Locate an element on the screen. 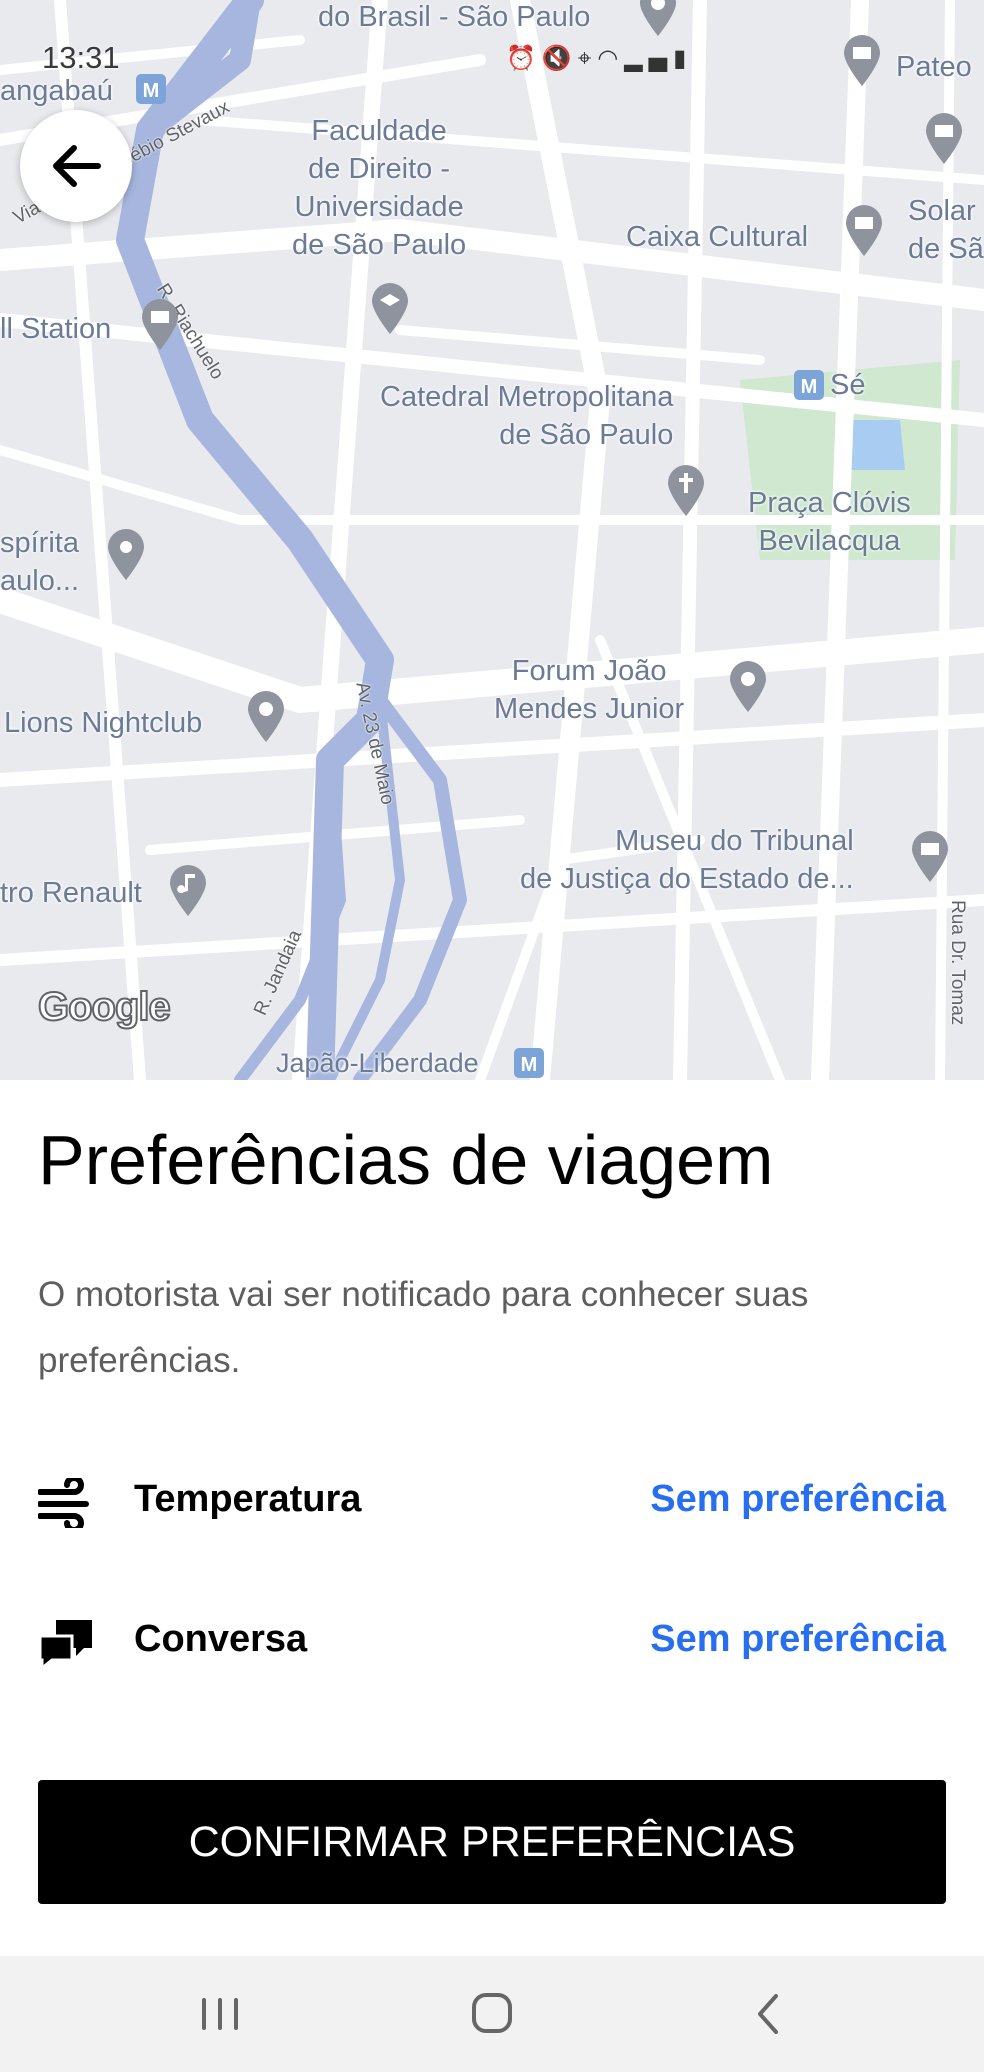 The image size is (984, 2072). google-logo: Google is located at coordinates (104, 1007).